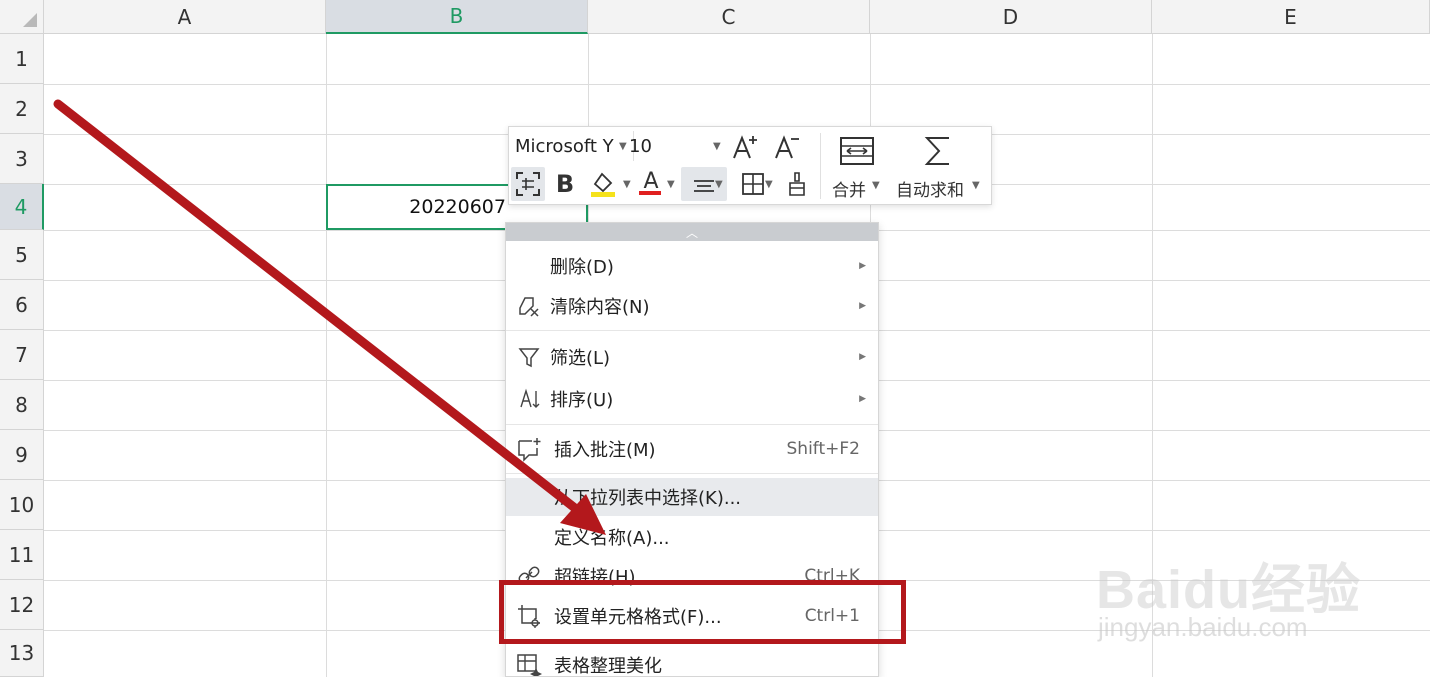 The height and width of the screenshot is (677, 1430). I want to click on menu-item-label: 插入批注(M), so click(605, 450).